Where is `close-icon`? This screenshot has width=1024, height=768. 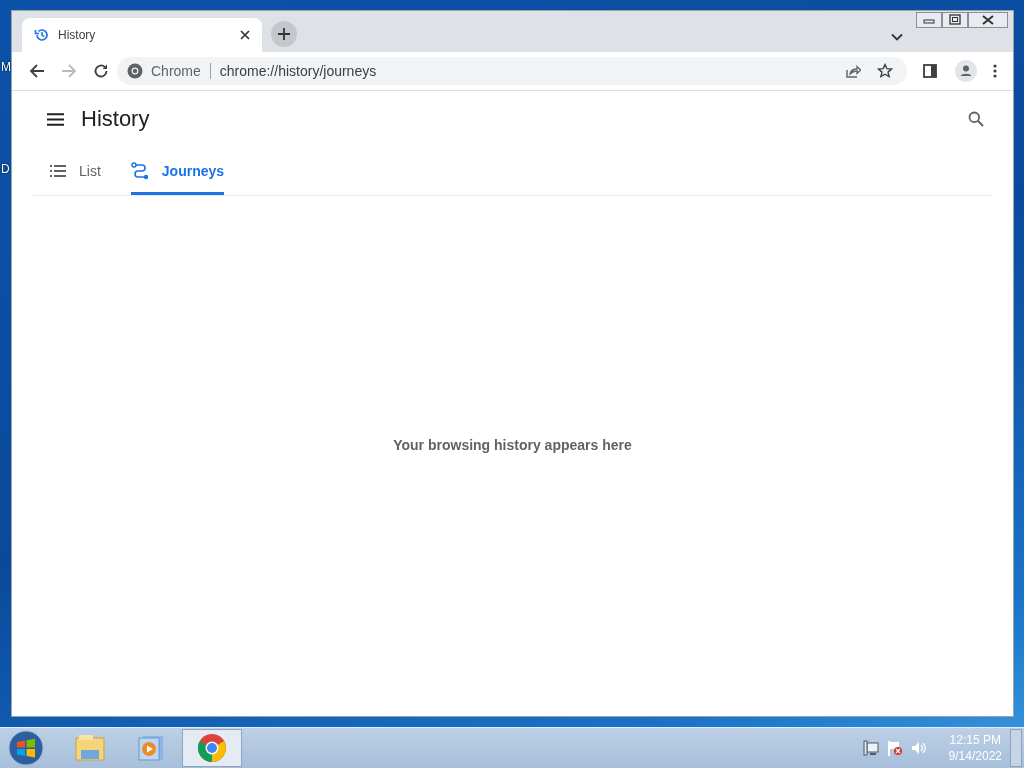
close-icon is located at coordinates (245, 35).